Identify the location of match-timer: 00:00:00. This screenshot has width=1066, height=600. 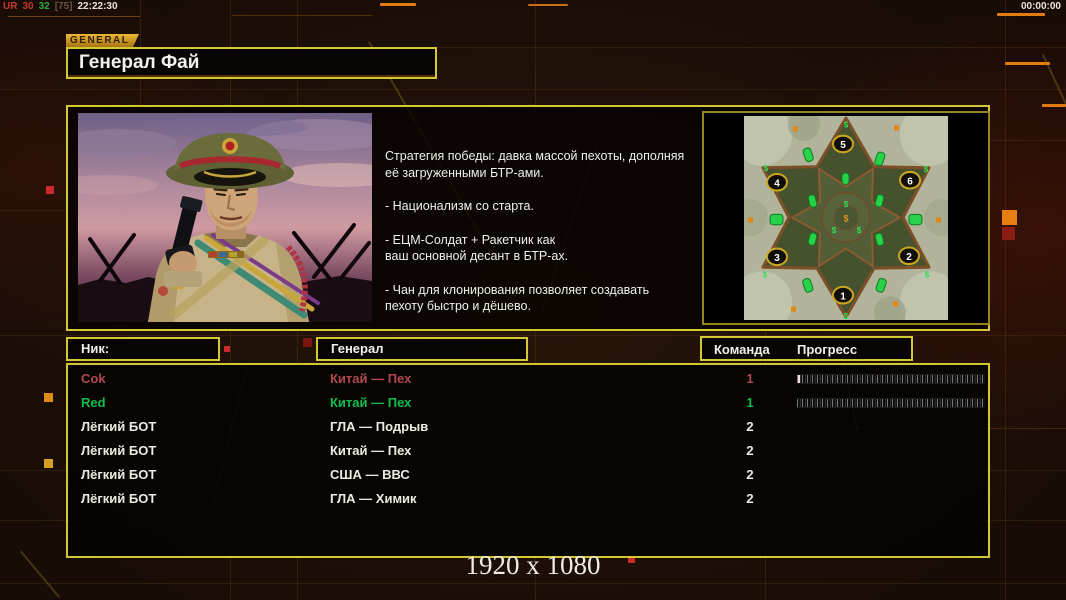
(1040, 6).